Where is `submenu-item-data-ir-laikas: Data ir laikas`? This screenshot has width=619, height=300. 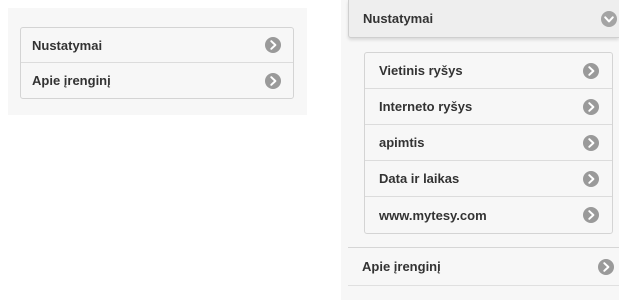
submenu-item-data-ir-laikas: Data ir laikas is located at coordinates (488, 179).